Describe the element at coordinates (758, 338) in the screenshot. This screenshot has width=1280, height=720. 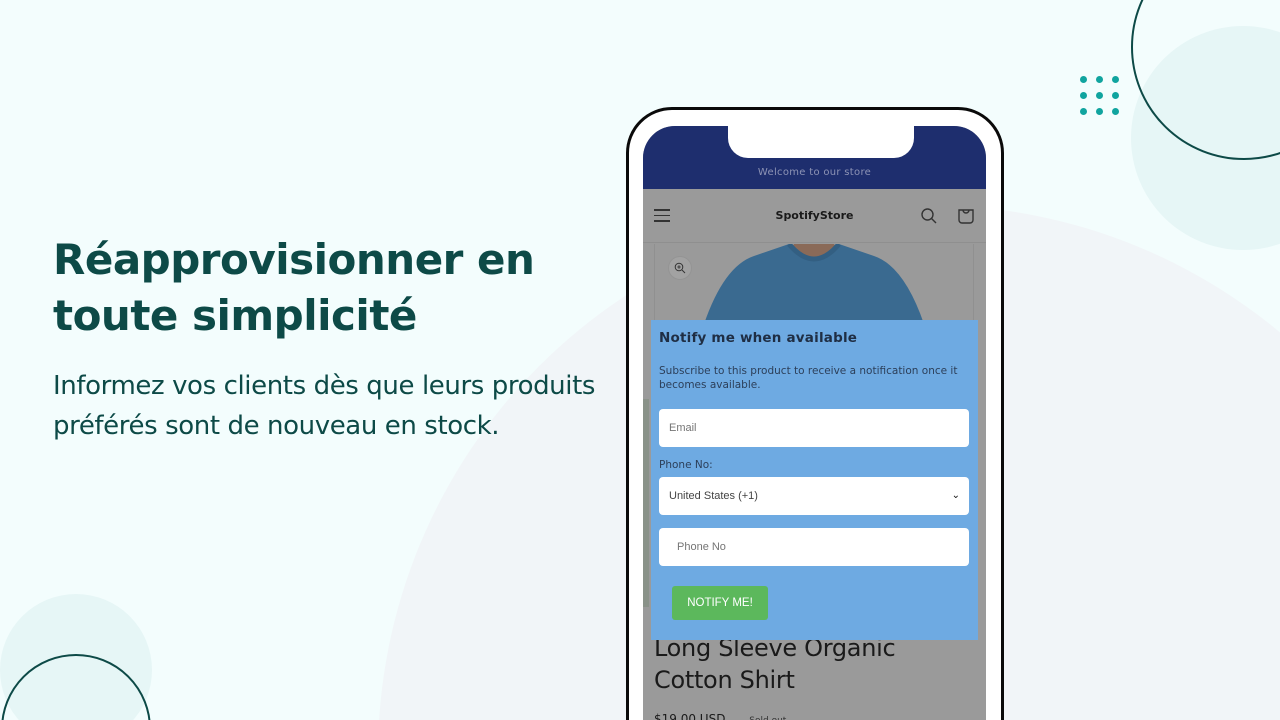
I see `popup-title: Notify me when available` at that location.